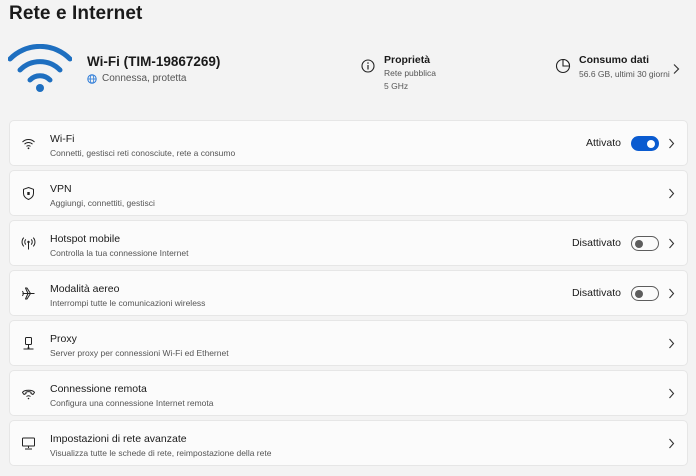 Image resolution: width=696 pixels, height=476 pixels. What do you see at coordinates (40, 68) in the screenshot?
I see `wifi-signal-icon` at bounding box center [40, 68].